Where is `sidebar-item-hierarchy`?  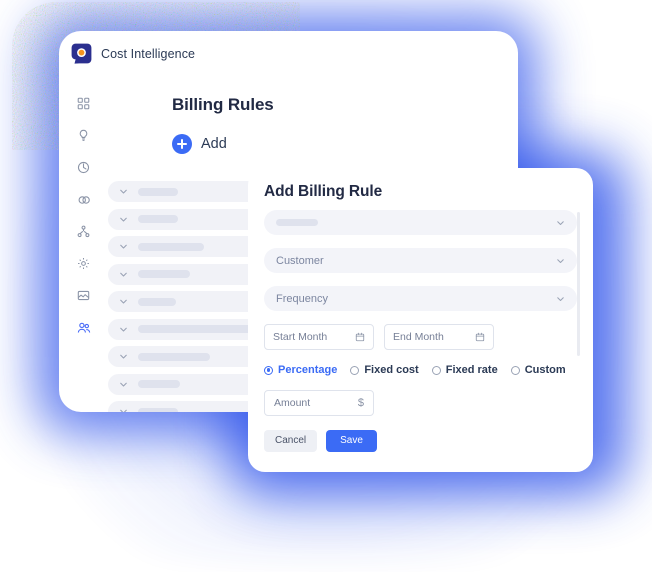 sidebar-item-hierarchy is located at coordinates (84, 231).